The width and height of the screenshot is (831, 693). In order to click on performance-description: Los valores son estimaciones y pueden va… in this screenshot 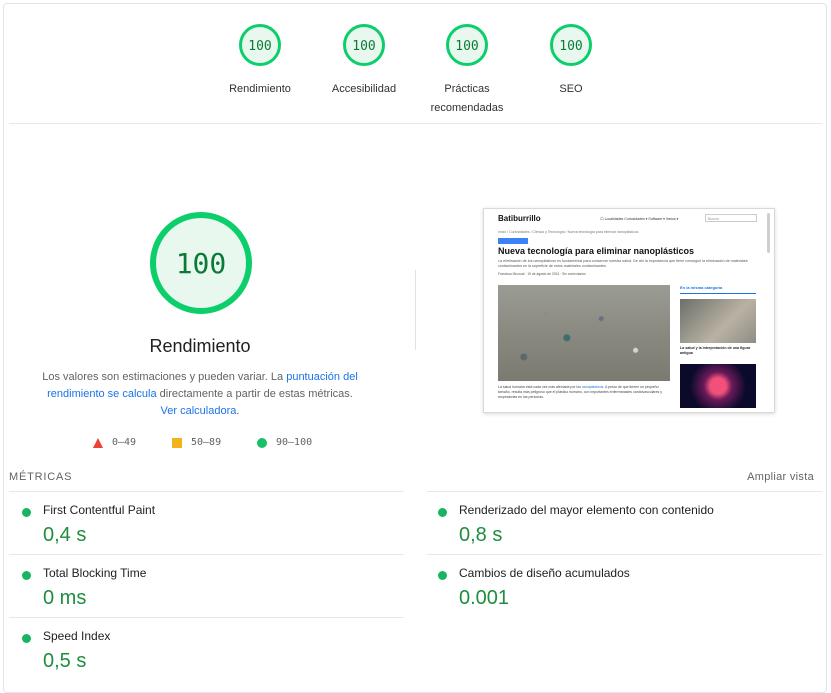, I will do `click(200, 394)`.